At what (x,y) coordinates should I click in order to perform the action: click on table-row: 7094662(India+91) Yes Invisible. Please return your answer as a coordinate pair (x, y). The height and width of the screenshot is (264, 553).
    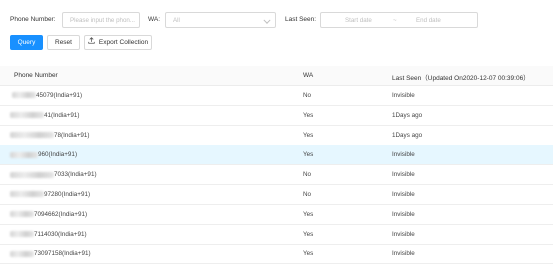
    Looking at the image, I should click on (276, 215).